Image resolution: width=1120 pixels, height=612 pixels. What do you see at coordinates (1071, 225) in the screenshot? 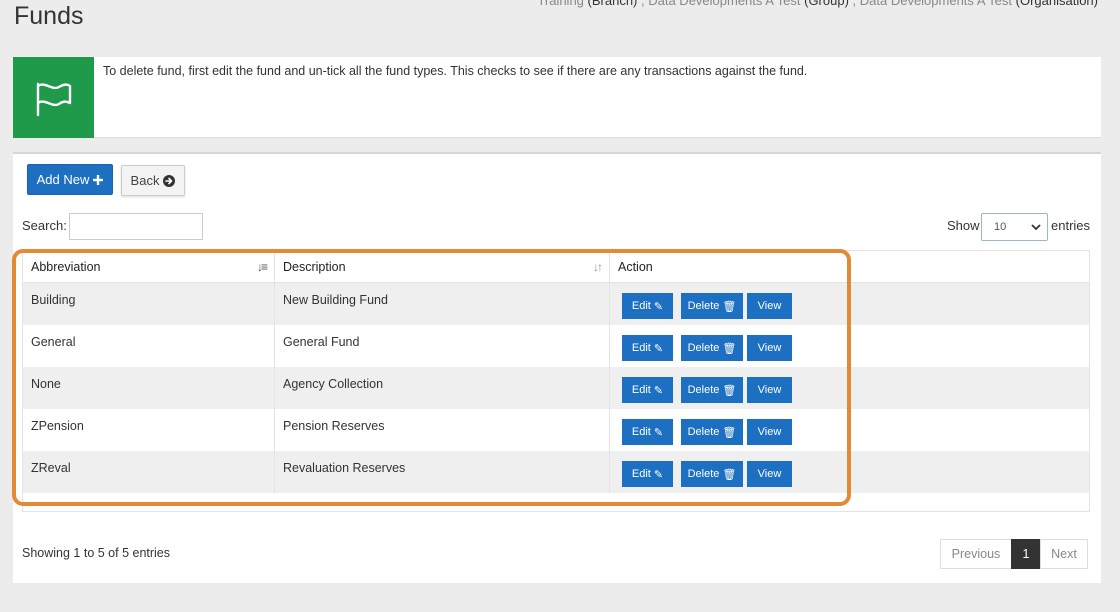
I see `entries-label: entries` at bounding box center [1071, 225].